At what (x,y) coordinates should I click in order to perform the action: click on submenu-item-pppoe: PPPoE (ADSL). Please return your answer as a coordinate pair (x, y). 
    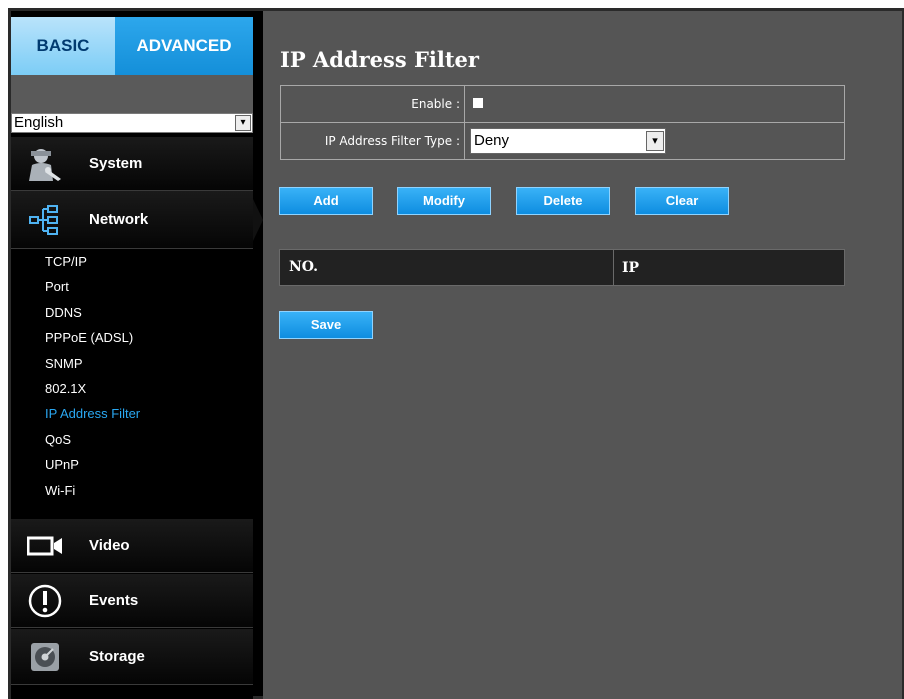
    Looking at the image, I should click on (132, 337).